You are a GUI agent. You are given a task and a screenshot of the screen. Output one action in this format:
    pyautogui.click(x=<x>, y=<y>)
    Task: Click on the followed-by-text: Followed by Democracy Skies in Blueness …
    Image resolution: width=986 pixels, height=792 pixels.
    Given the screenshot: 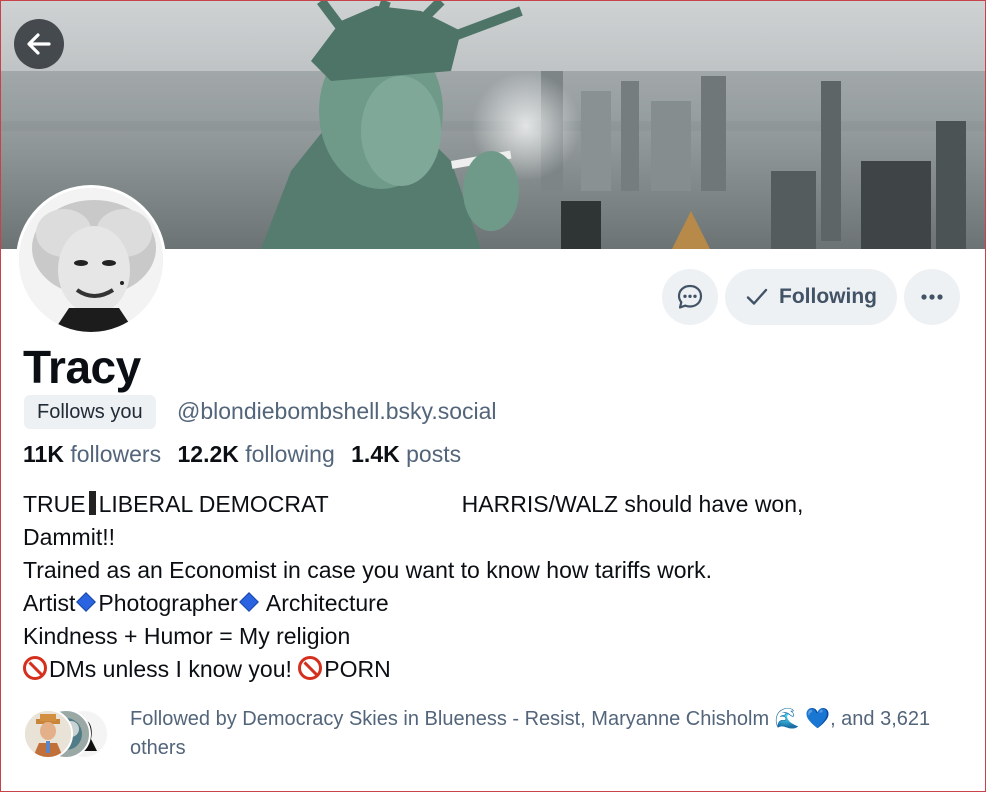 What is the action you would take?
    pyautogui.click(x=545, y=734)
    